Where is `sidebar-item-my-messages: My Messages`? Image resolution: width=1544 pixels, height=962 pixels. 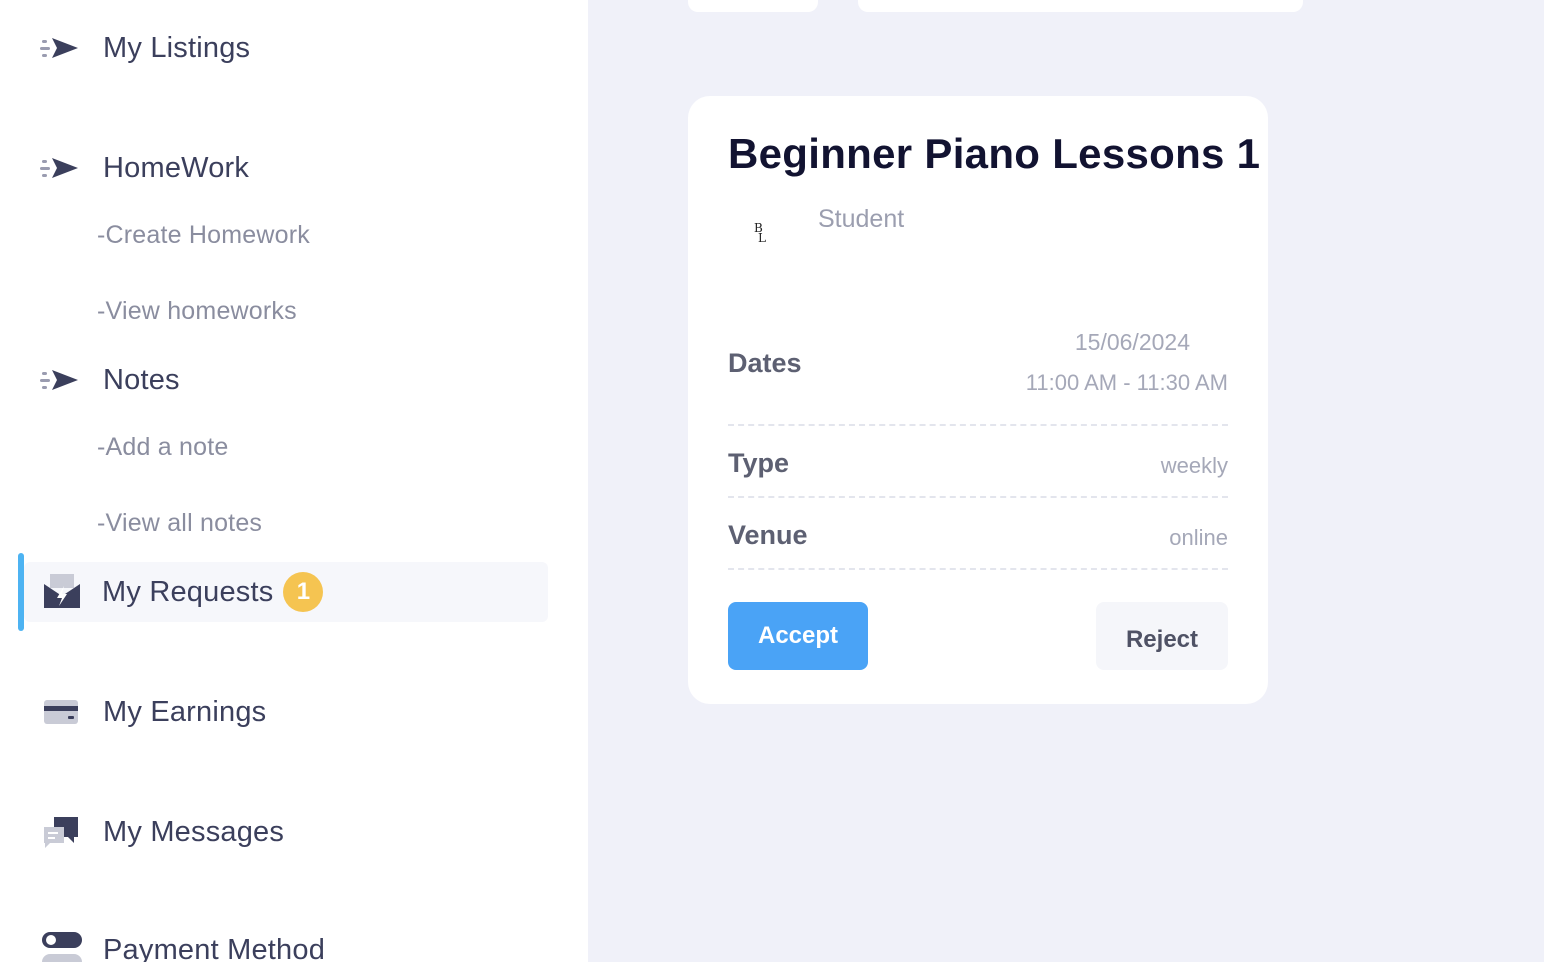
sidebar-item-my-messages: My Messages is located at coordinates (162, 832).